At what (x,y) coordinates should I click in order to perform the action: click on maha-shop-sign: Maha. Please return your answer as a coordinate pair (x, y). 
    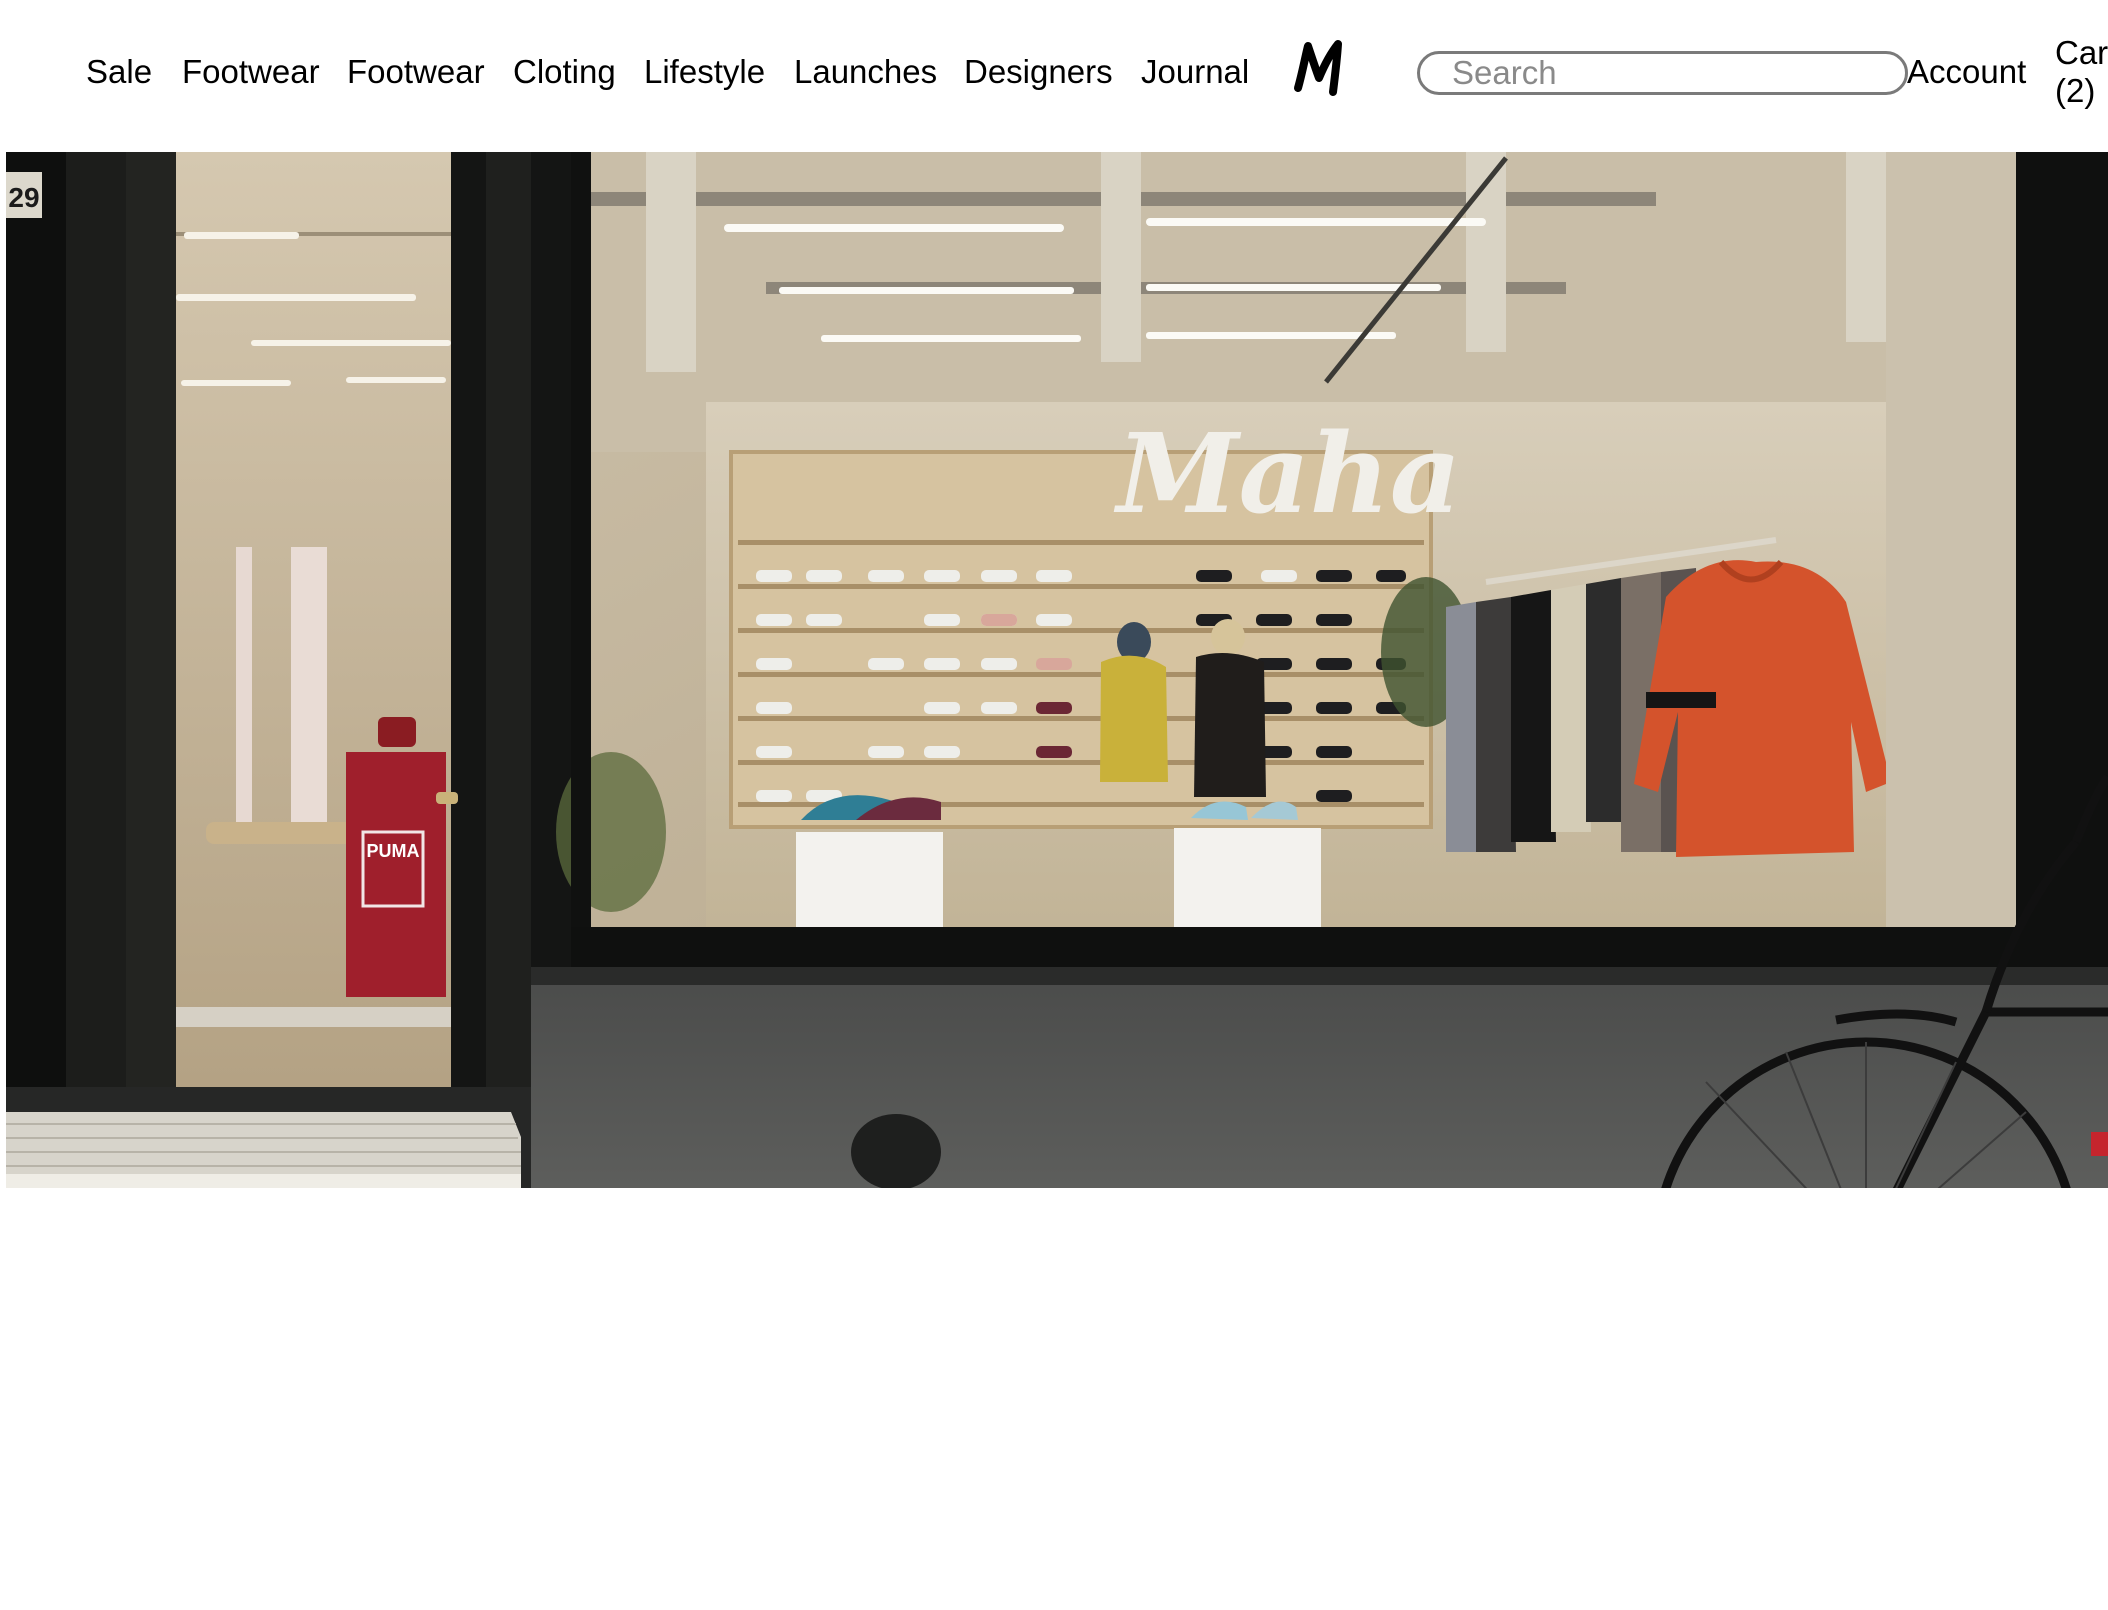
    Looking at the image, I should click on (1287, 473).